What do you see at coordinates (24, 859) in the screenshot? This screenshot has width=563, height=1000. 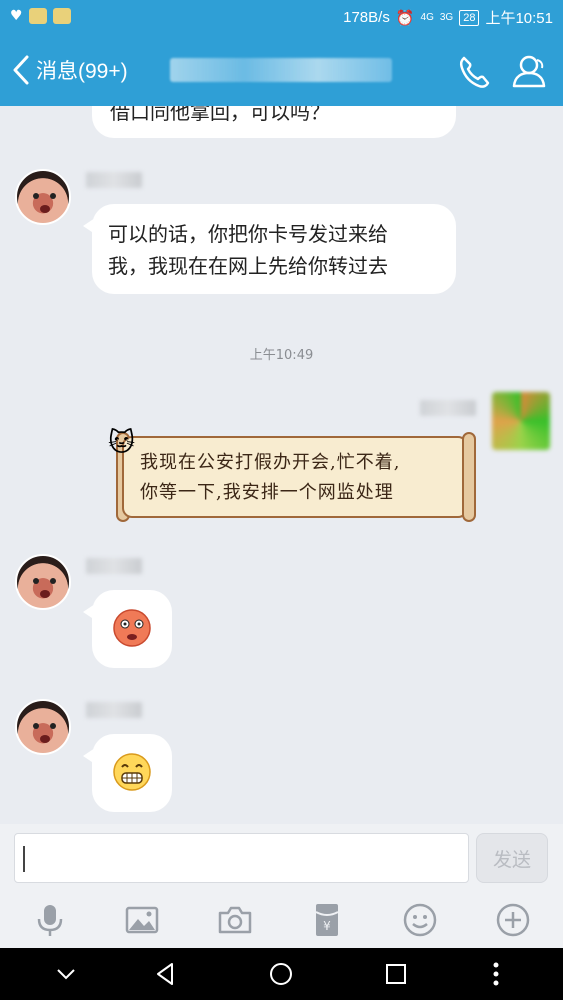 I see `text-cursor` at bounding box center [24, 859].